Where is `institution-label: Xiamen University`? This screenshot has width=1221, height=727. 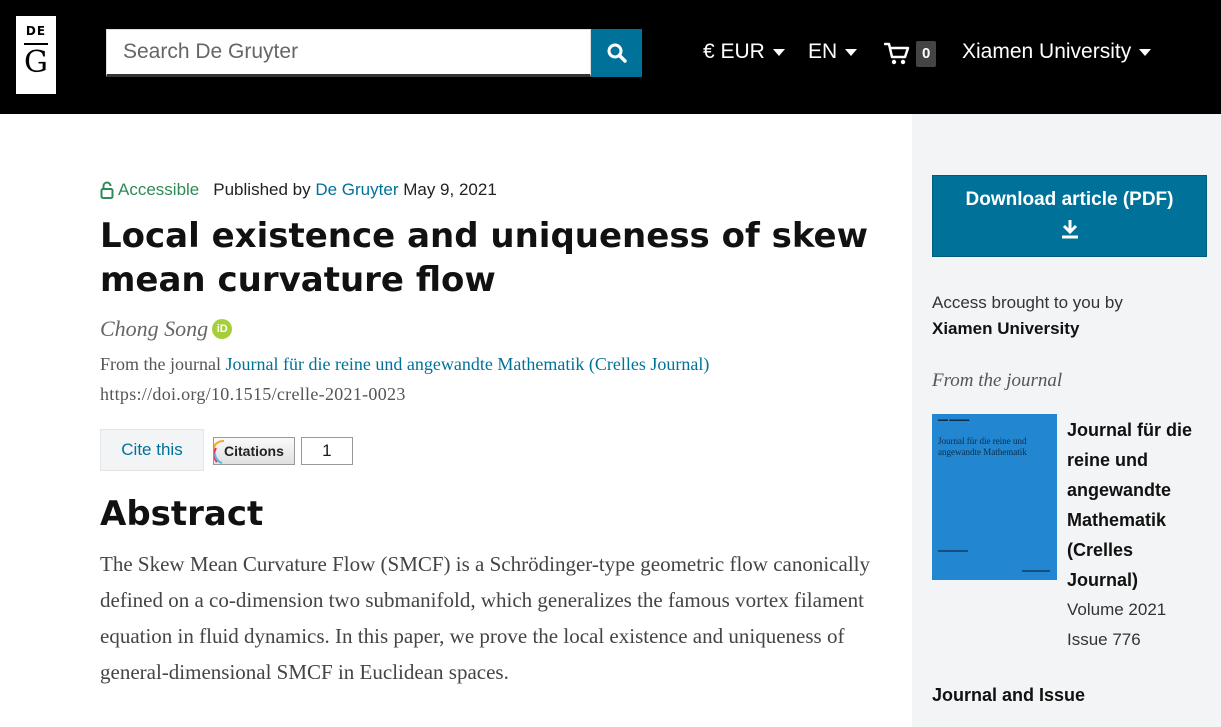
institution-label: Xiamen University is located at coordinates (1047, 51).